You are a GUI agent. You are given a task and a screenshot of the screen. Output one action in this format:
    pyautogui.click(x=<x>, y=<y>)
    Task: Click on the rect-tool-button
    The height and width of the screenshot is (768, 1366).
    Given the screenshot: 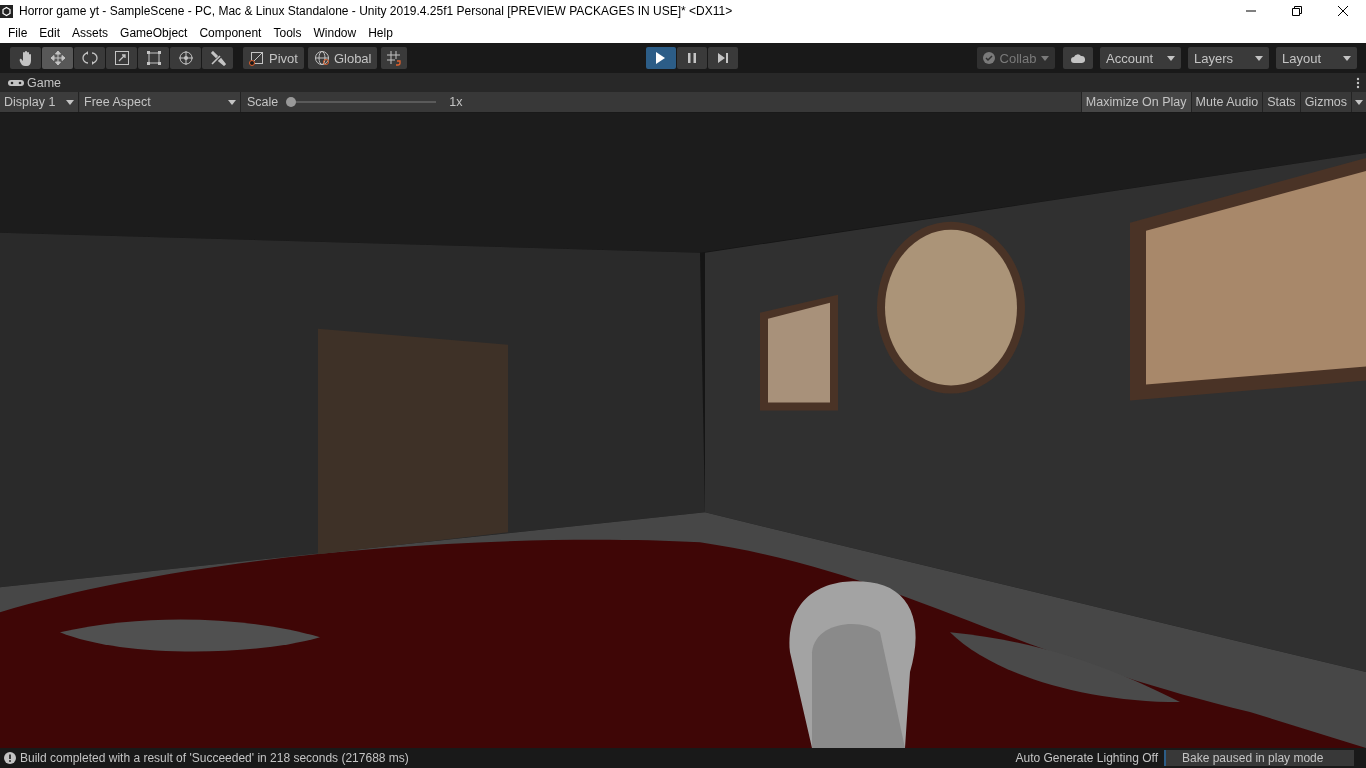 What is the action you would take?
    pyautogui.click(x=153, y=58)
    